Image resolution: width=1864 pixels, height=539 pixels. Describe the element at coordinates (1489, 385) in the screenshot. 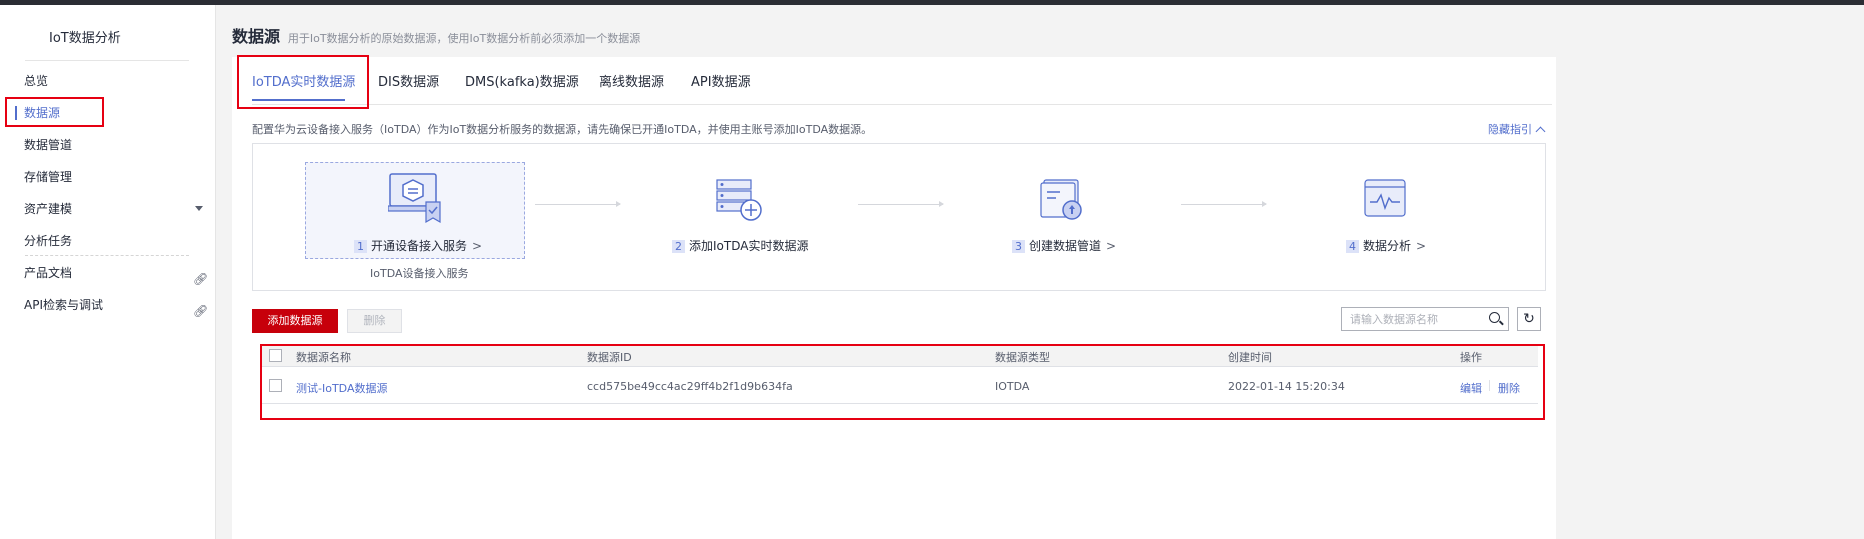

I see `action-divider` at that location.